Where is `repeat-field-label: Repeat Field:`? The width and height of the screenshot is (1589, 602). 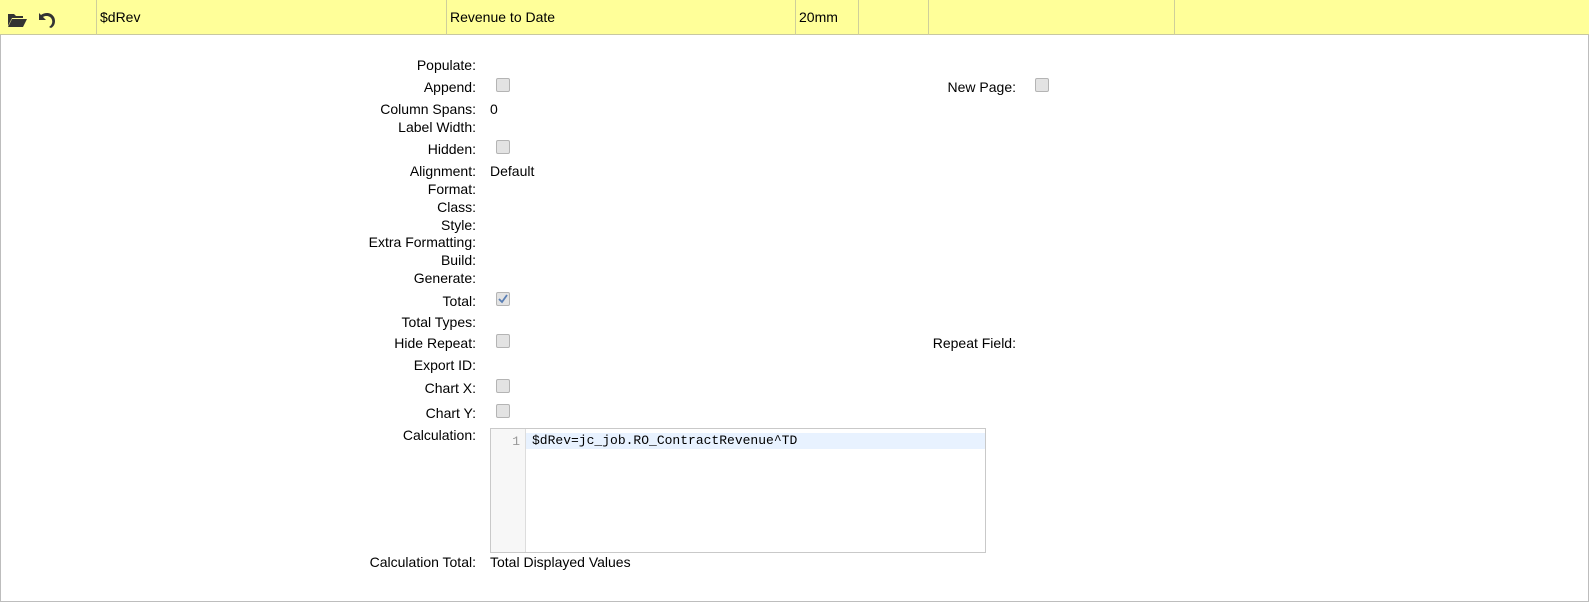
repeat-field-label: Repeat Field: is located at coordinates (974, 343).